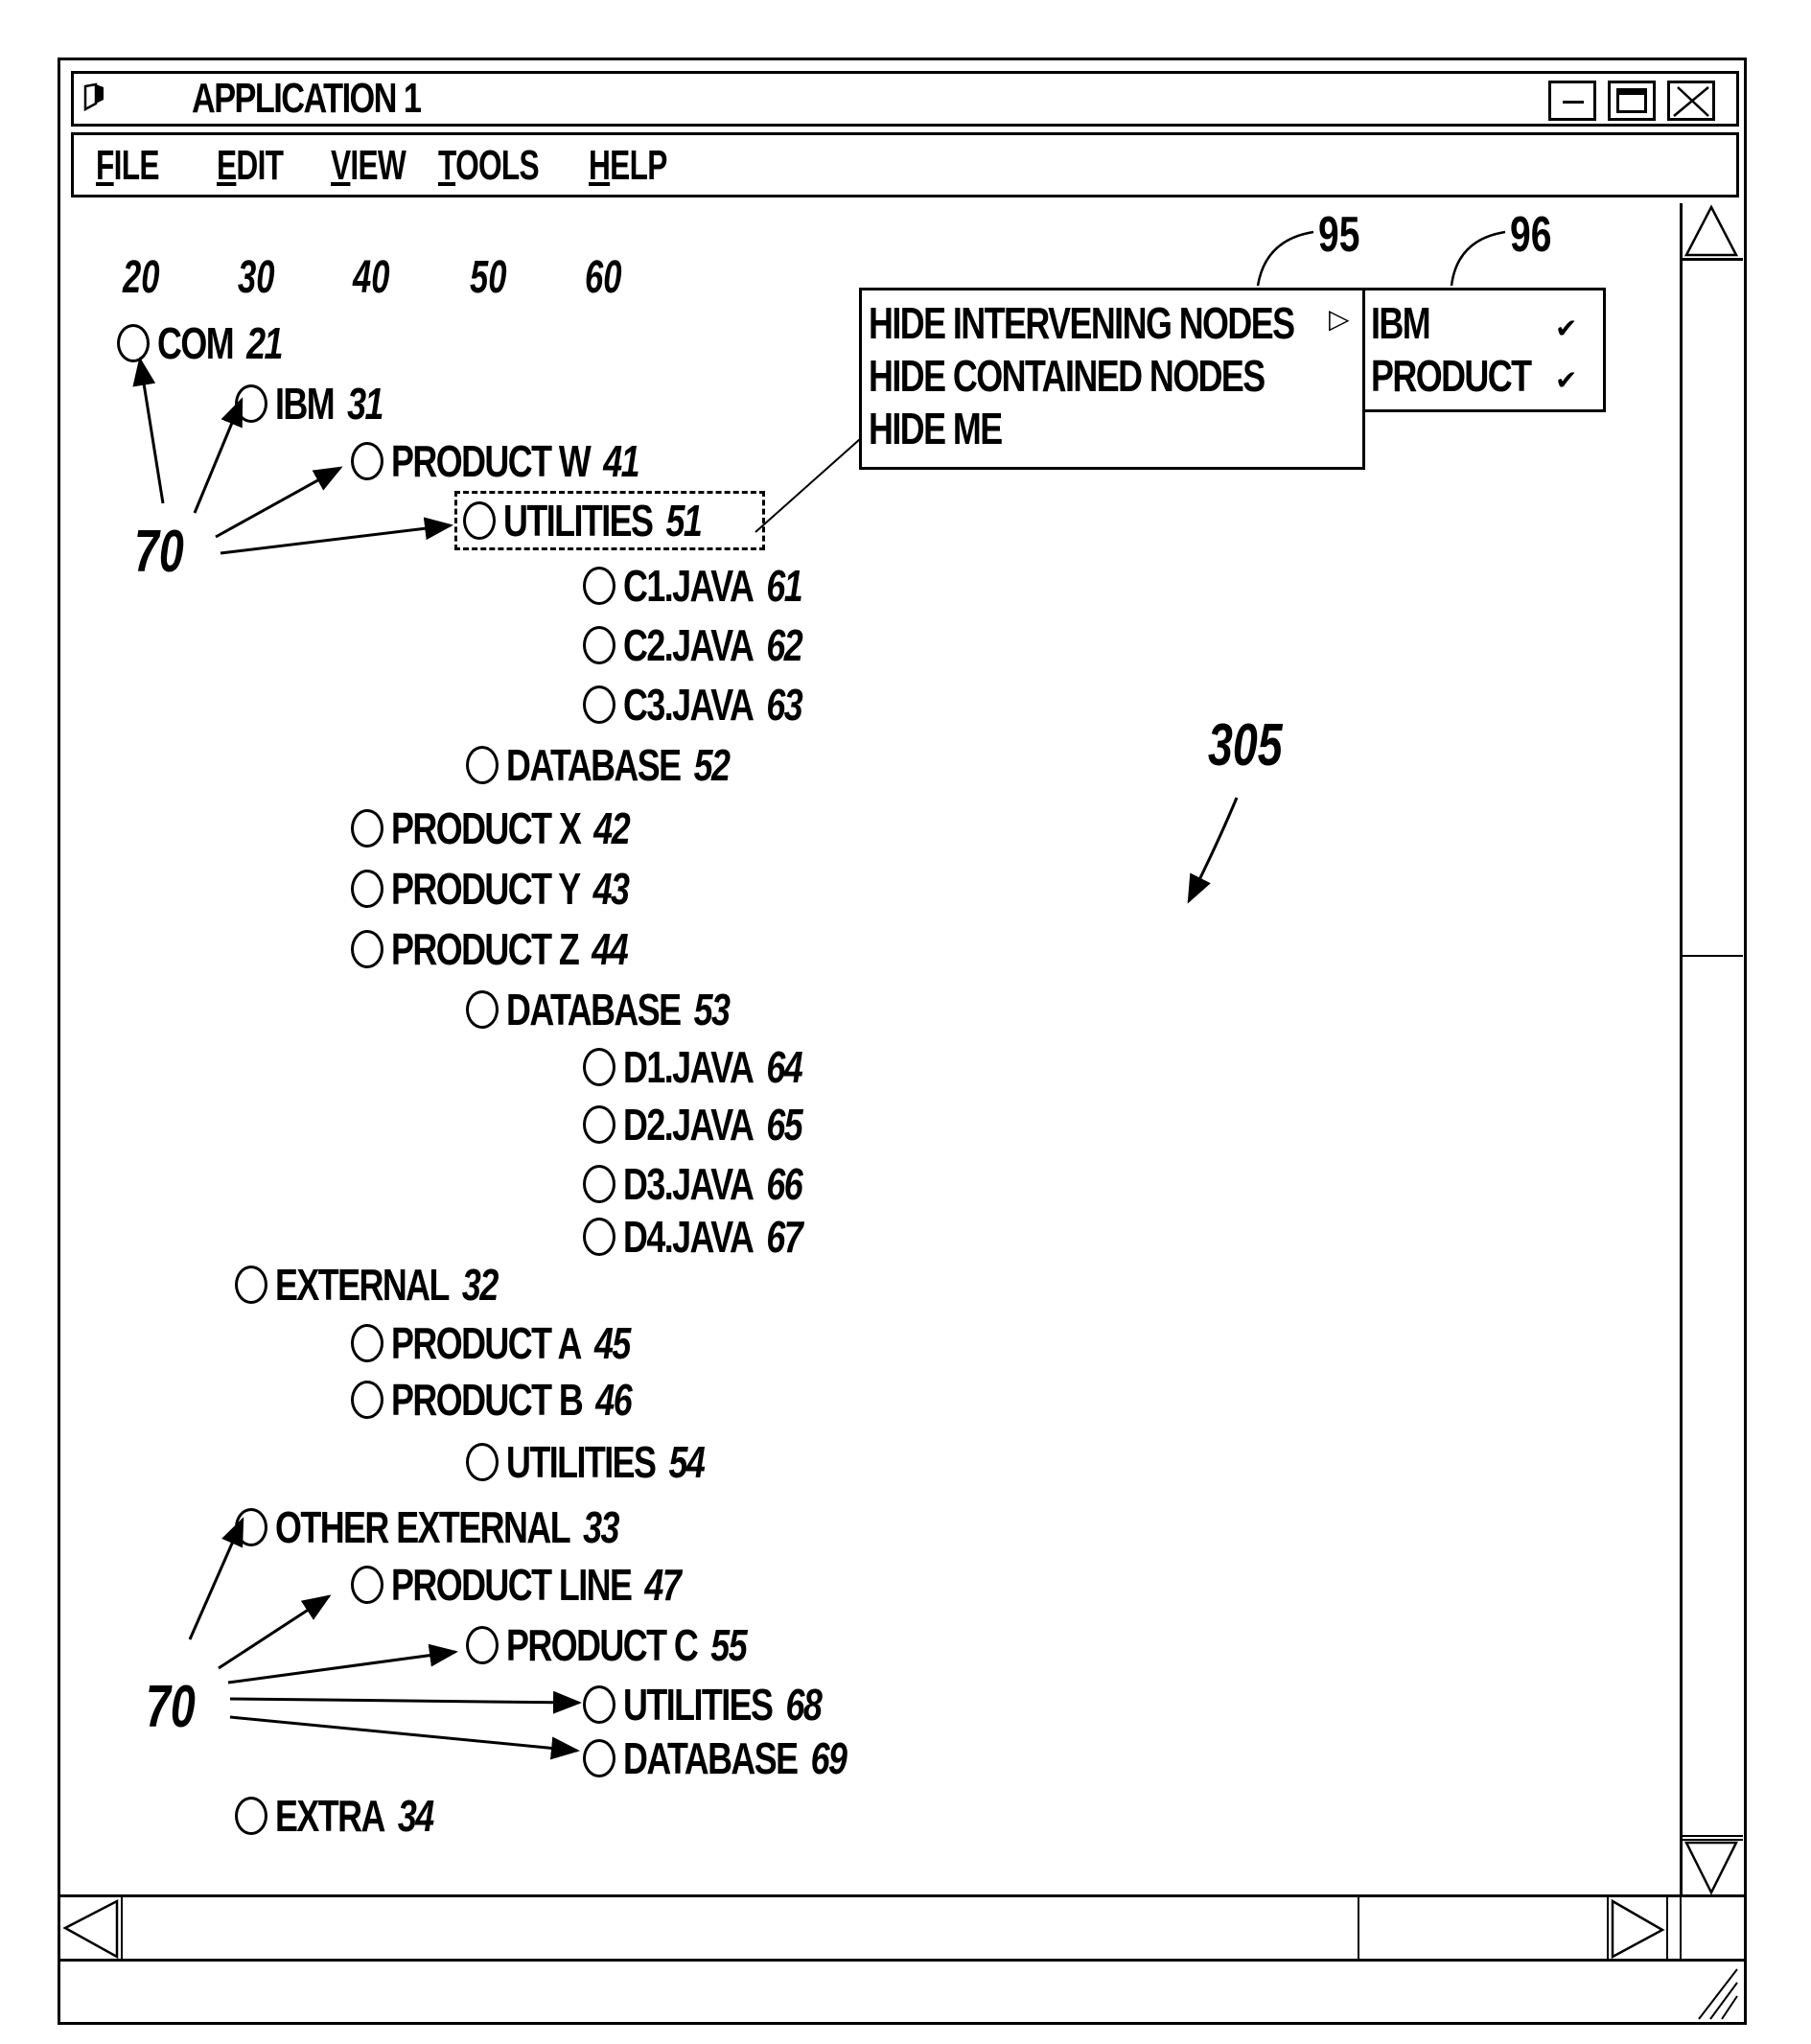  I want to click on checkmark-icon: ✔, so click(1566, 380).